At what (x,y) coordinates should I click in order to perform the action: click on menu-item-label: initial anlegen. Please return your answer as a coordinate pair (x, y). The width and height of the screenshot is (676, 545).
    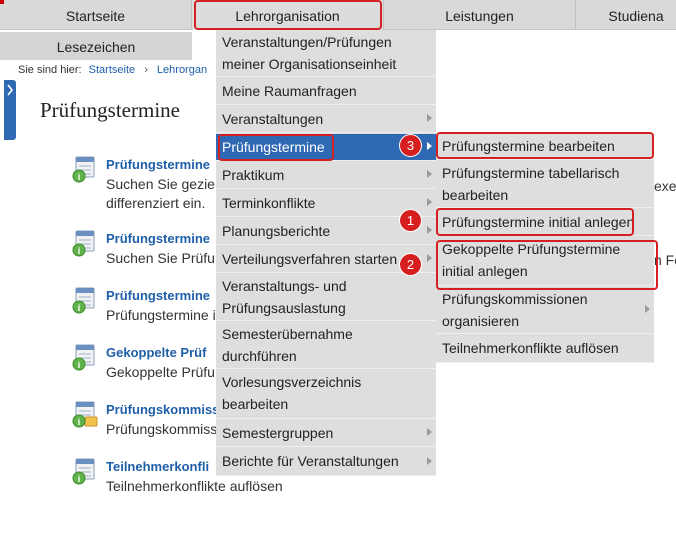
    Looking at the image, I should click on (485, 271).